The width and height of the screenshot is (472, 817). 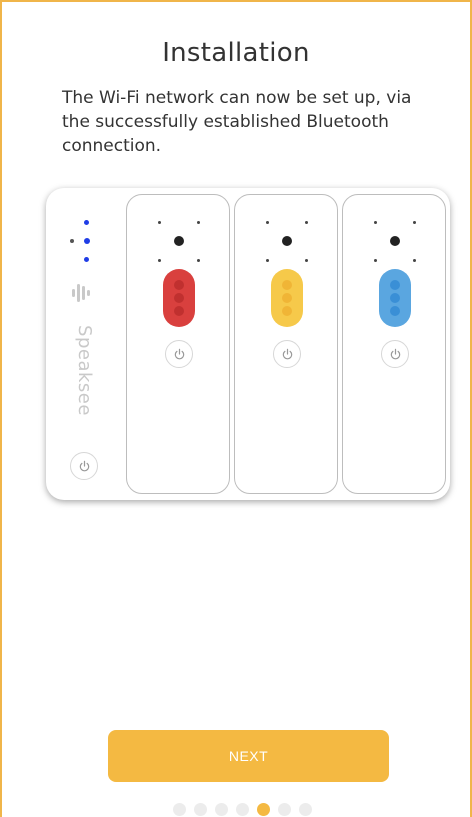 I want to click on led-indicator-blue, so click(x=395, y=298).